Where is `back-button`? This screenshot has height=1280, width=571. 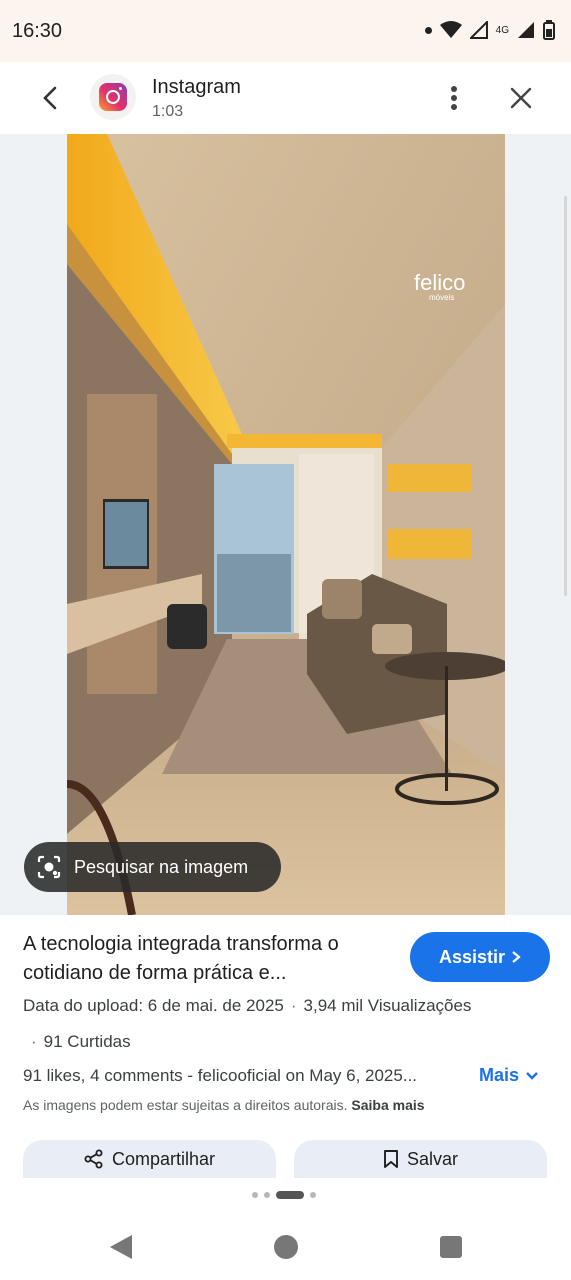 back-button is located at coordinates (50, 98).